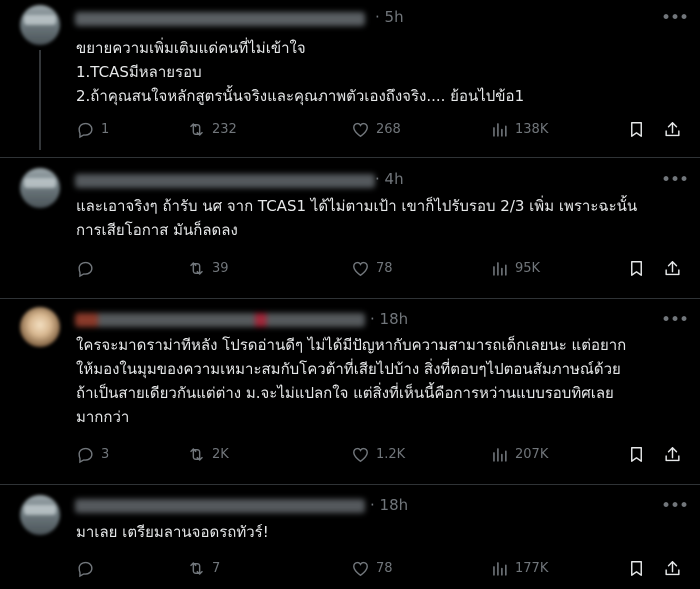  I want to click on repost-button: 232, so click(212, 129).